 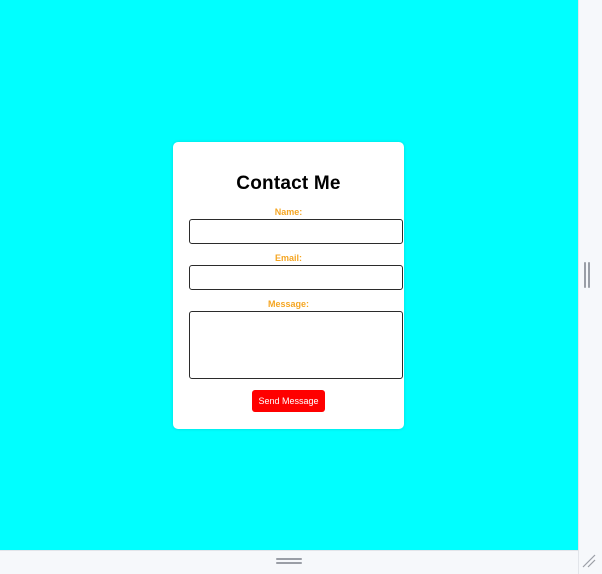 I want to click on splitter-vertical-icon, so click(x=587, y=275).